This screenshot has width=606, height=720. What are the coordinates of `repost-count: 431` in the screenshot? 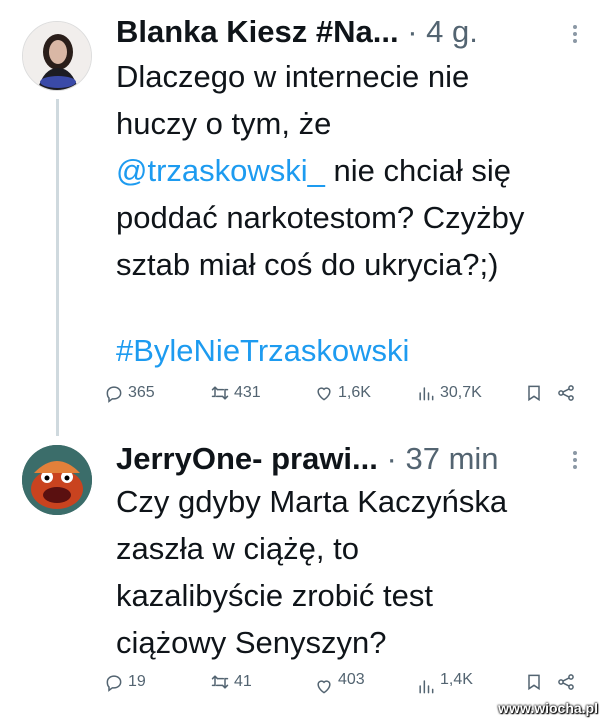 It's located at (247, 392).